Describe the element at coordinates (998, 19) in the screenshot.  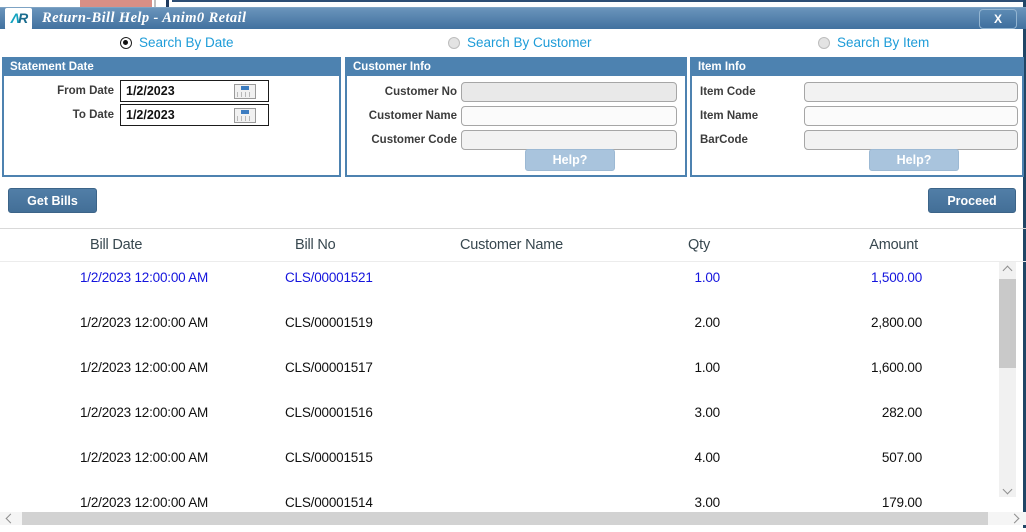
I see `close-button: X` at that location.